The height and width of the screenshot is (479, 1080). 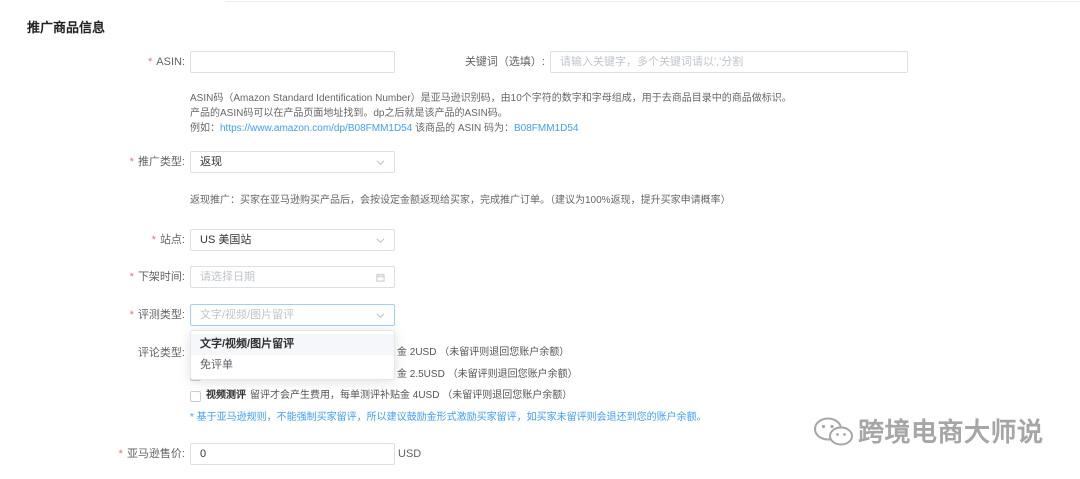 I want to click on keyword-input: 请输入关键字，多个关键词请以','分割, so click(x=729, y=62).